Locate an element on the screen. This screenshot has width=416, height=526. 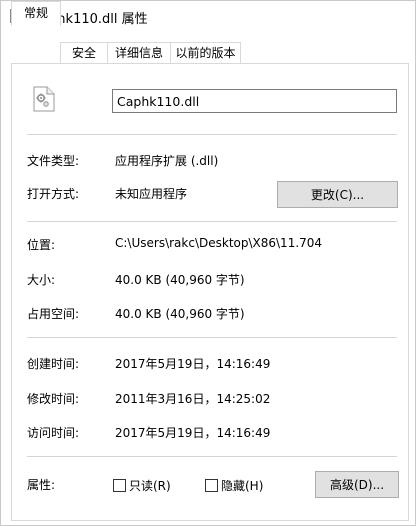
file-type-label: 文件类型: is located at coordinates (53, 161).